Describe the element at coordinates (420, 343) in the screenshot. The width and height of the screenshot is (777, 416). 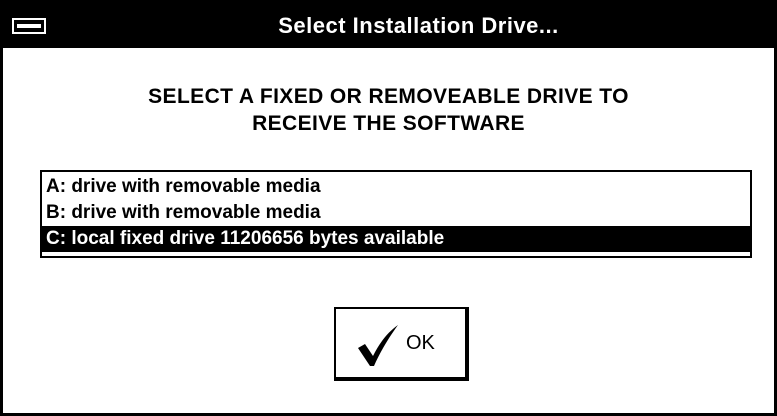
I see `ok-button-label: OK` at that location.